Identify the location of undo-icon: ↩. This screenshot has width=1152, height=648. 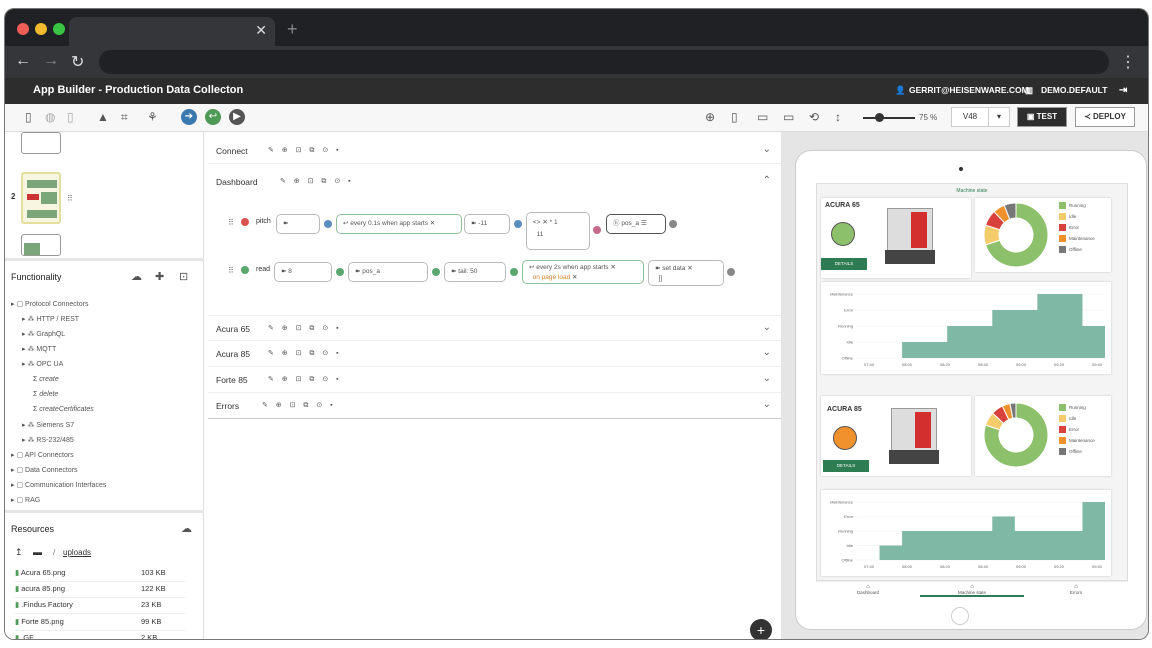
(213, 117).